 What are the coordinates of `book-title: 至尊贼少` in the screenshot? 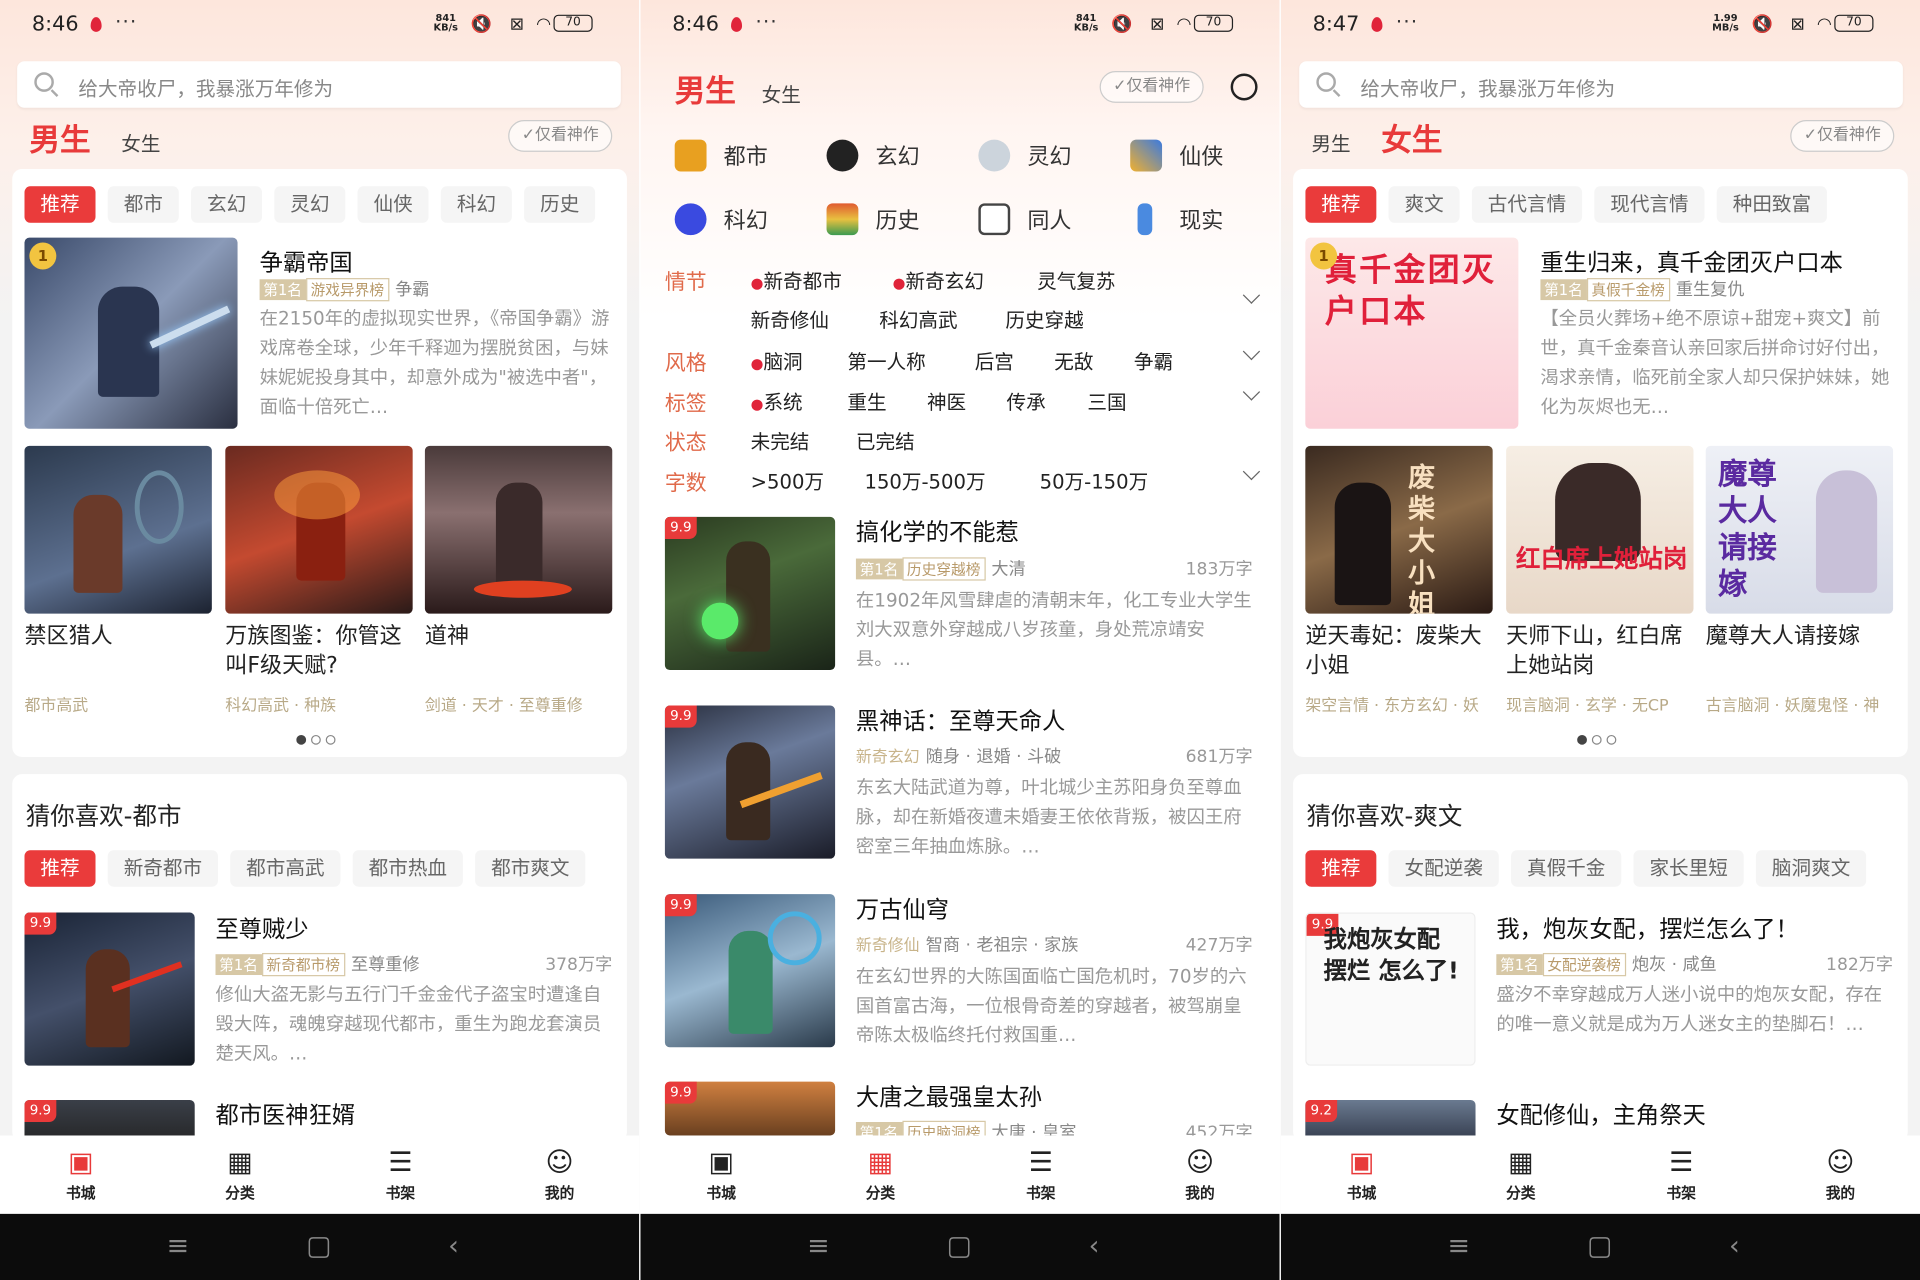 It's located at (262, 927).